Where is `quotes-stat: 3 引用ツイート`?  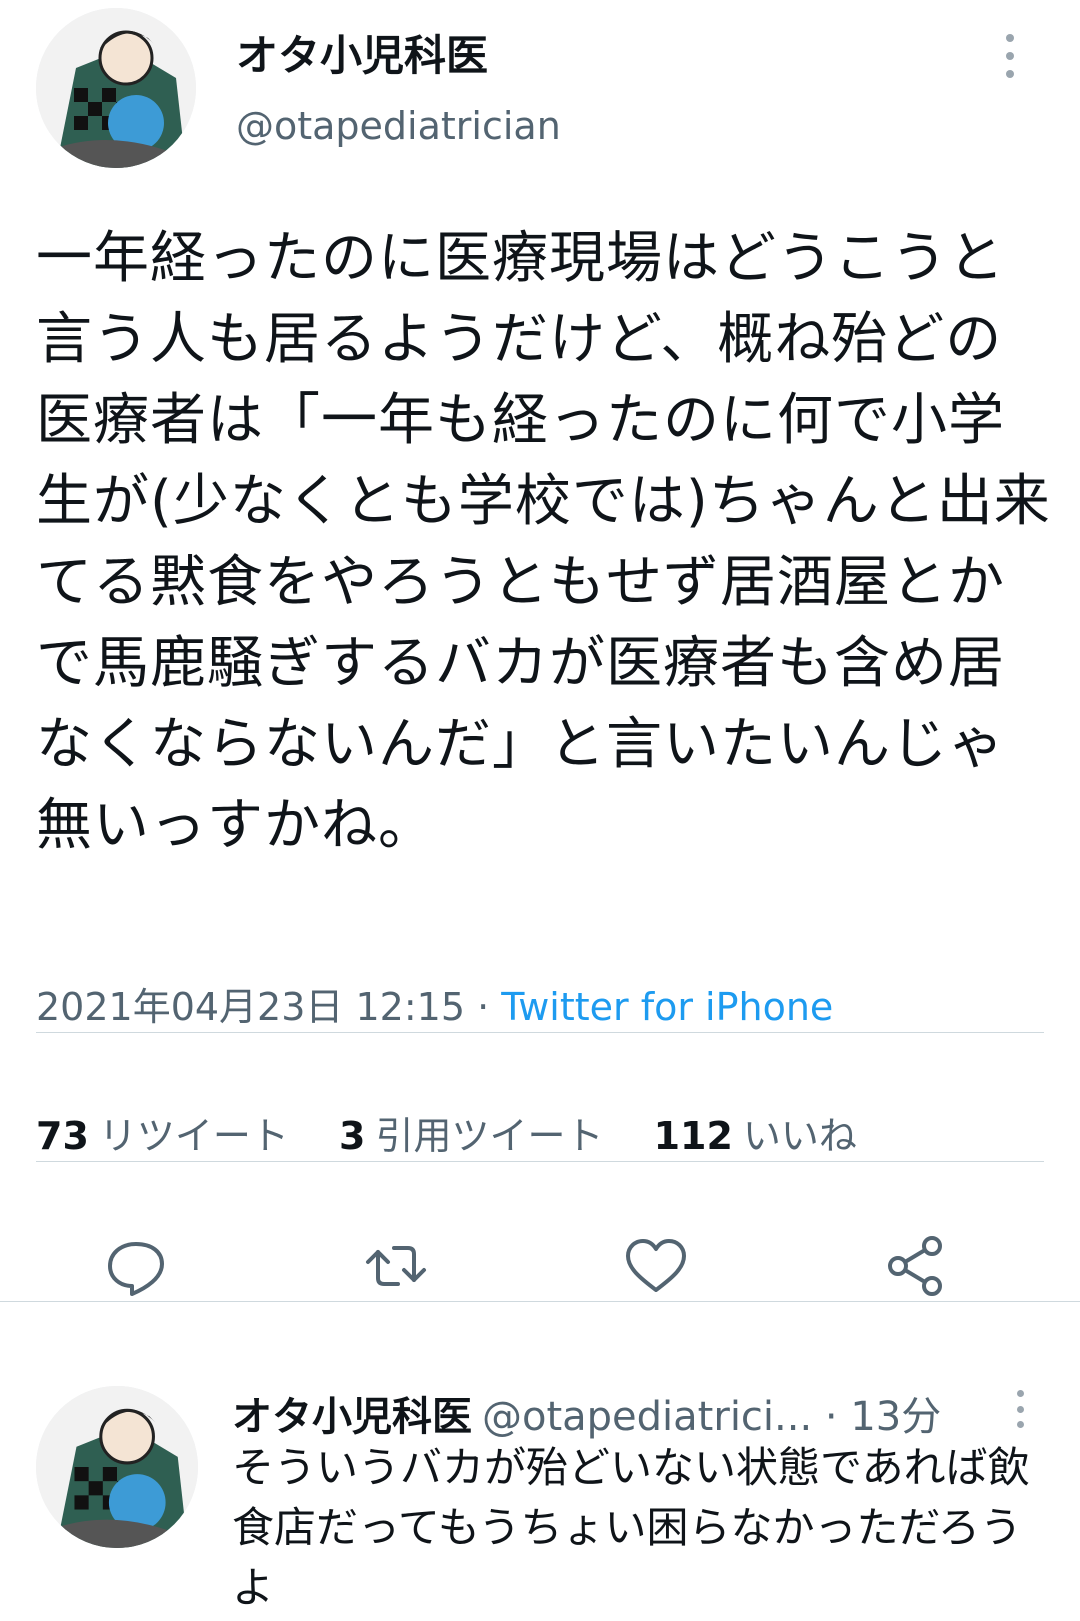
quotes-stat: 3 引用ツイート is located at coordinates (471, 1136).